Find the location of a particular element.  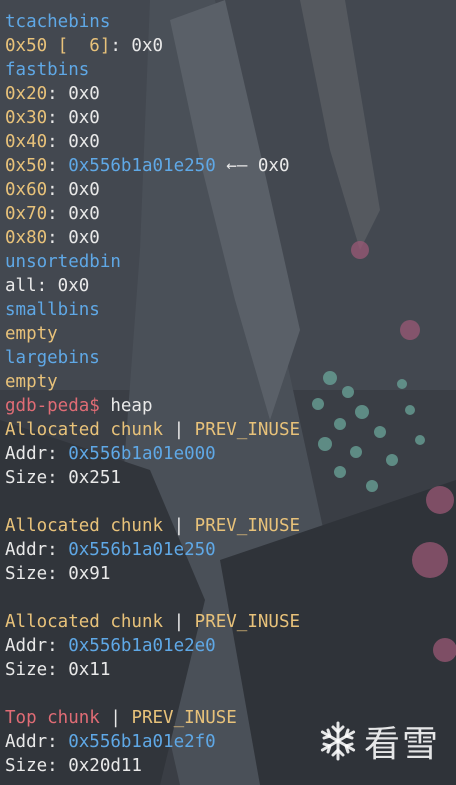

terminal-line: Top chunk | PREV_INUSE is located at coordinates (152, 718).